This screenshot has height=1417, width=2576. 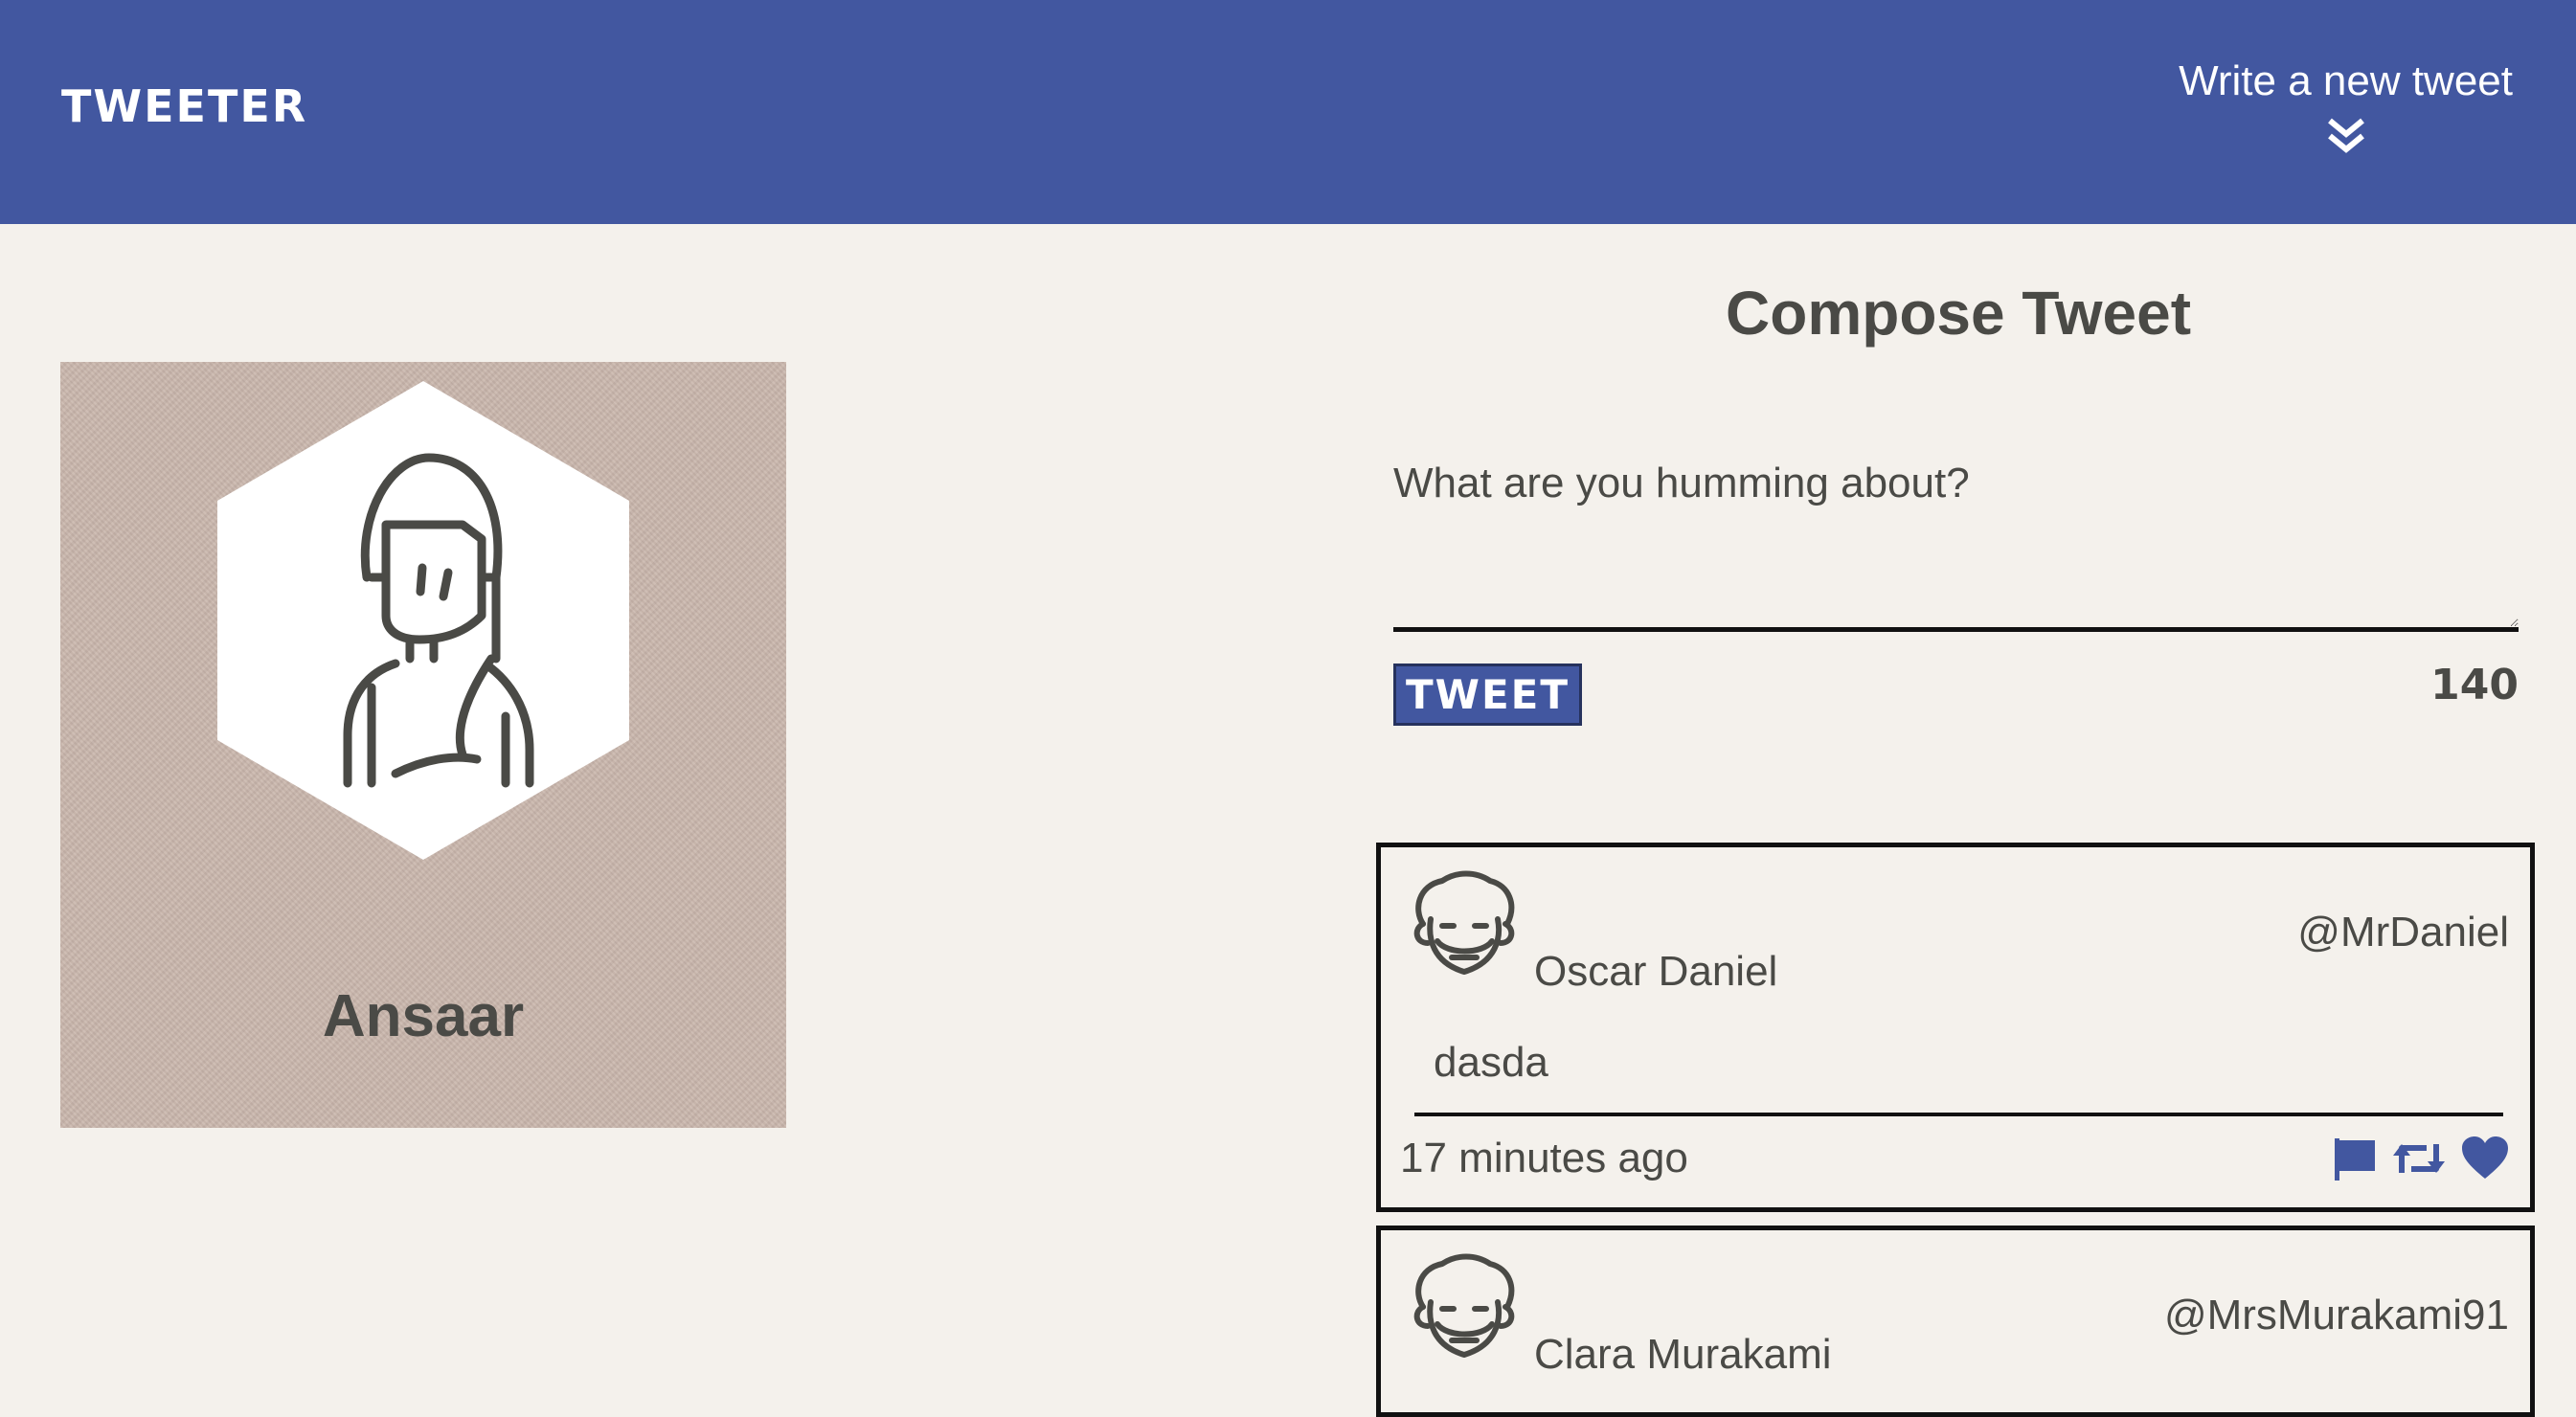 What do you see at coordinates (1683, 1355) in the screenshot?
I see `tweet-author-name: Clara Murakami` at bounding box center [1683, 1355].